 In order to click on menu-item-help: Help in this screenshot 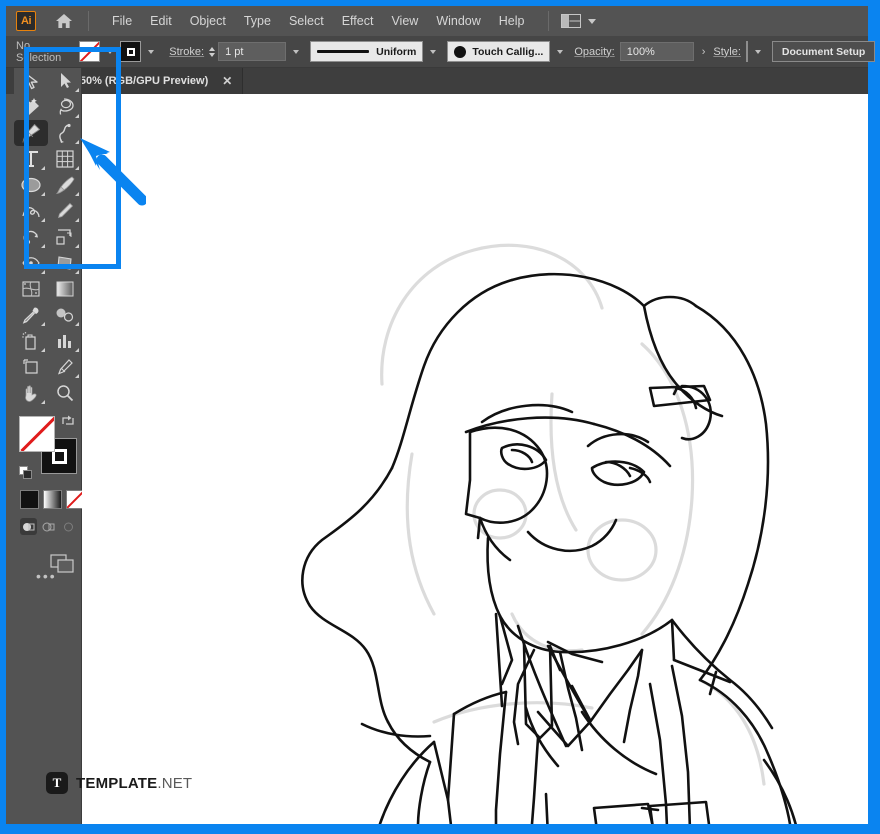, I will do `click(512, 21)`.